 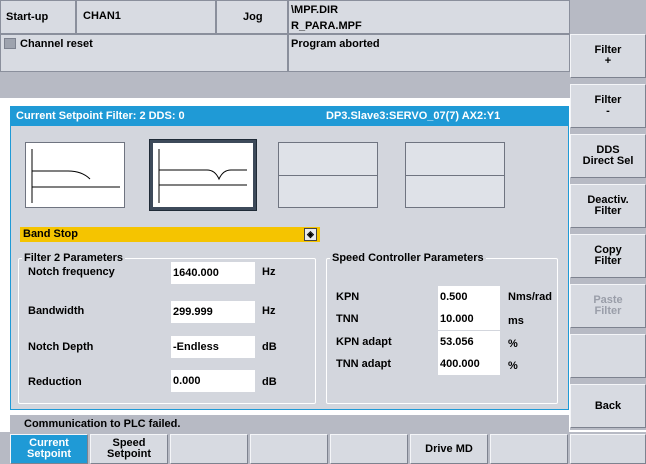 I want to click on notch-depth-label: Notch Depth, so click(x=61, y=347).